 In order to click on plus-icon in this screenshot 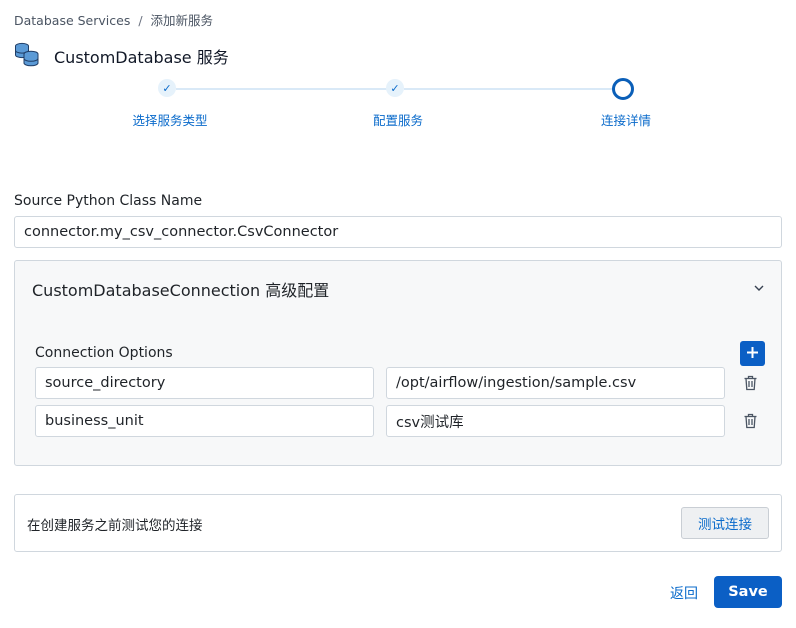, I will do `click(752, 353)`.